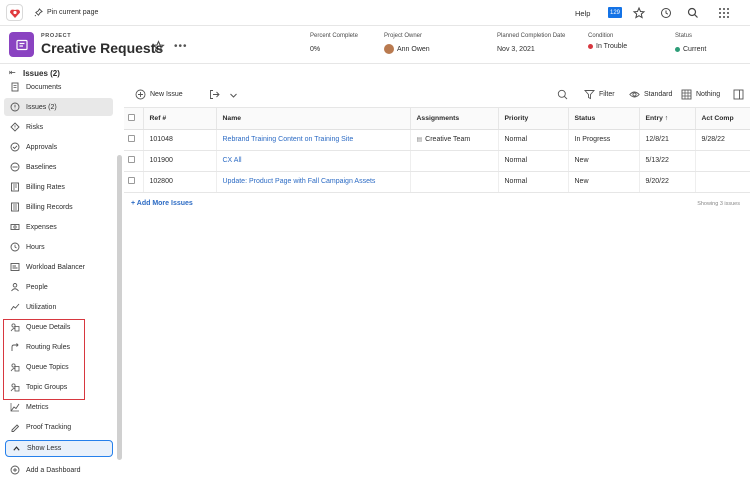 Image resolution: width=750 pixels, height=479 pixels. I want to click on cell-assignments: ▤ Creative Team, so click(454, 140).